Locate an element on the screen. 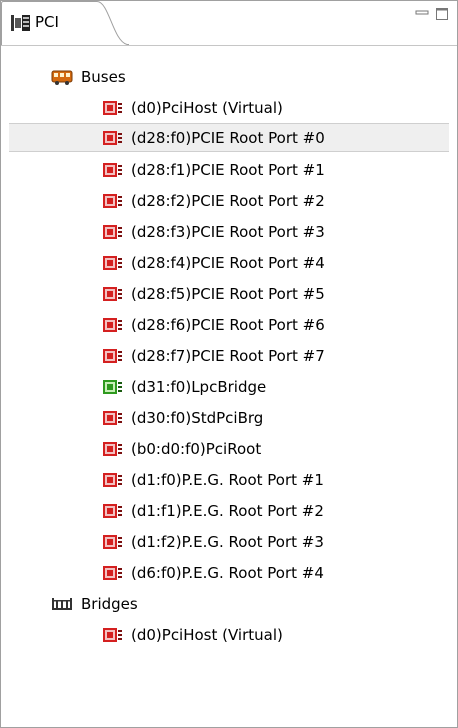 Image resolution: width=458 pixels, height=728 pixels. tree-item: (d28:f1)PCIE Root Port #1 is located at coordinates (271, 169).